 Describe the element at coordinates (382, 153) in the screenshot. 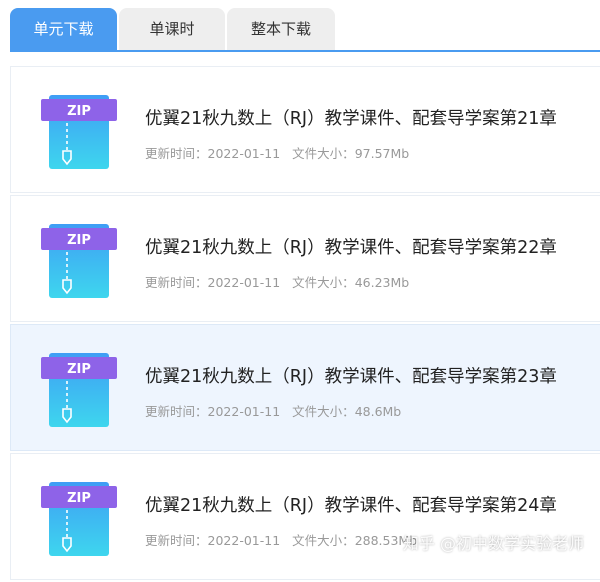

I see `file-size: 97.57Mb` at that location.